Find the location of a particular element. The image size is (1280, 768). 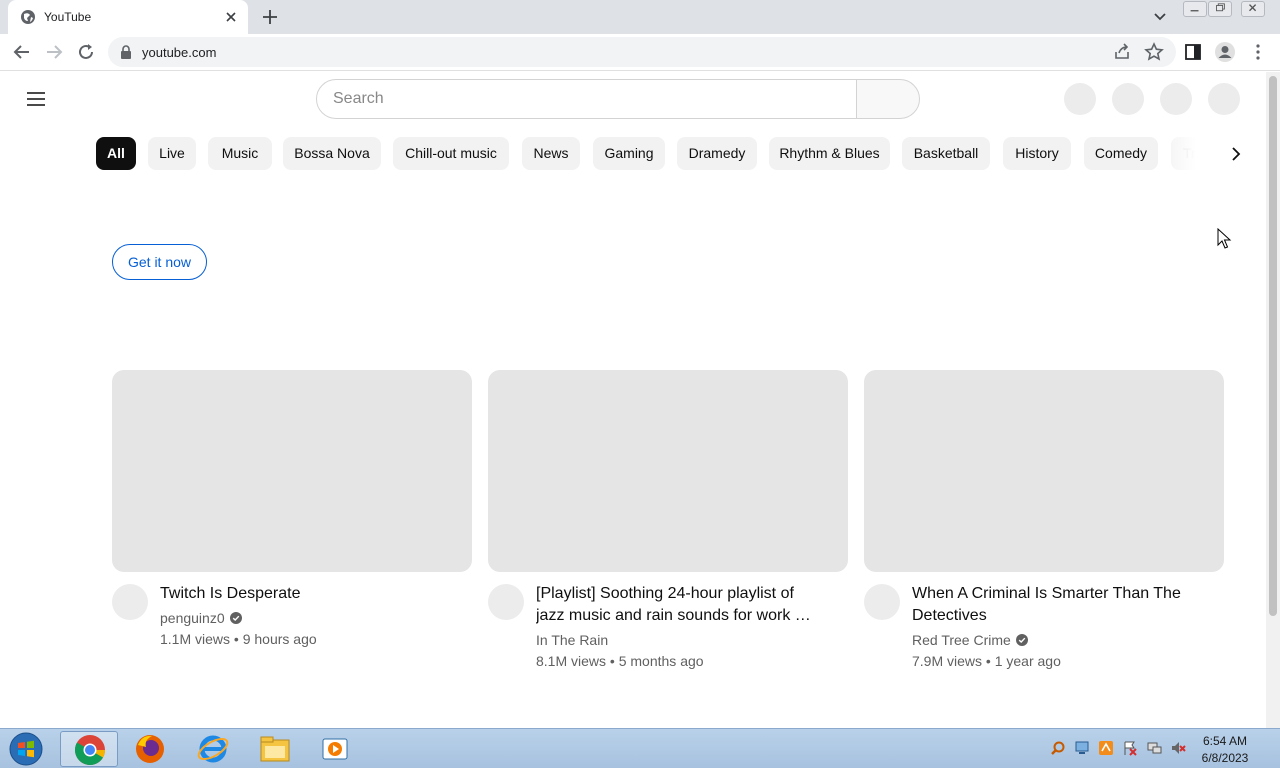

restore-window-button is located at coordinates (1220, 9).